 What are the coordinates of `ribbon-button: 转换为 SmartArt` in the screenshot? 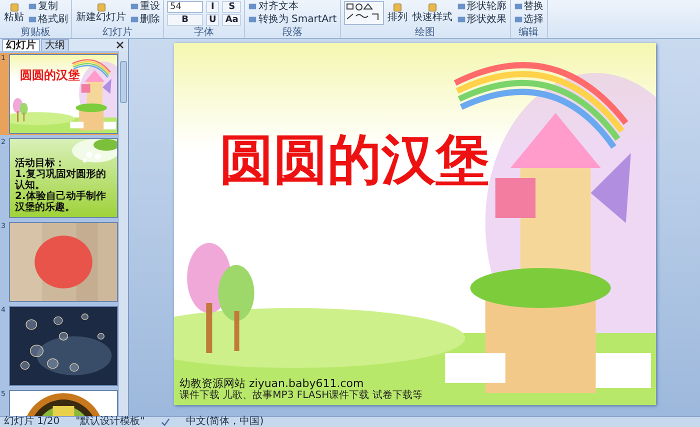 It's located at (292, 19).